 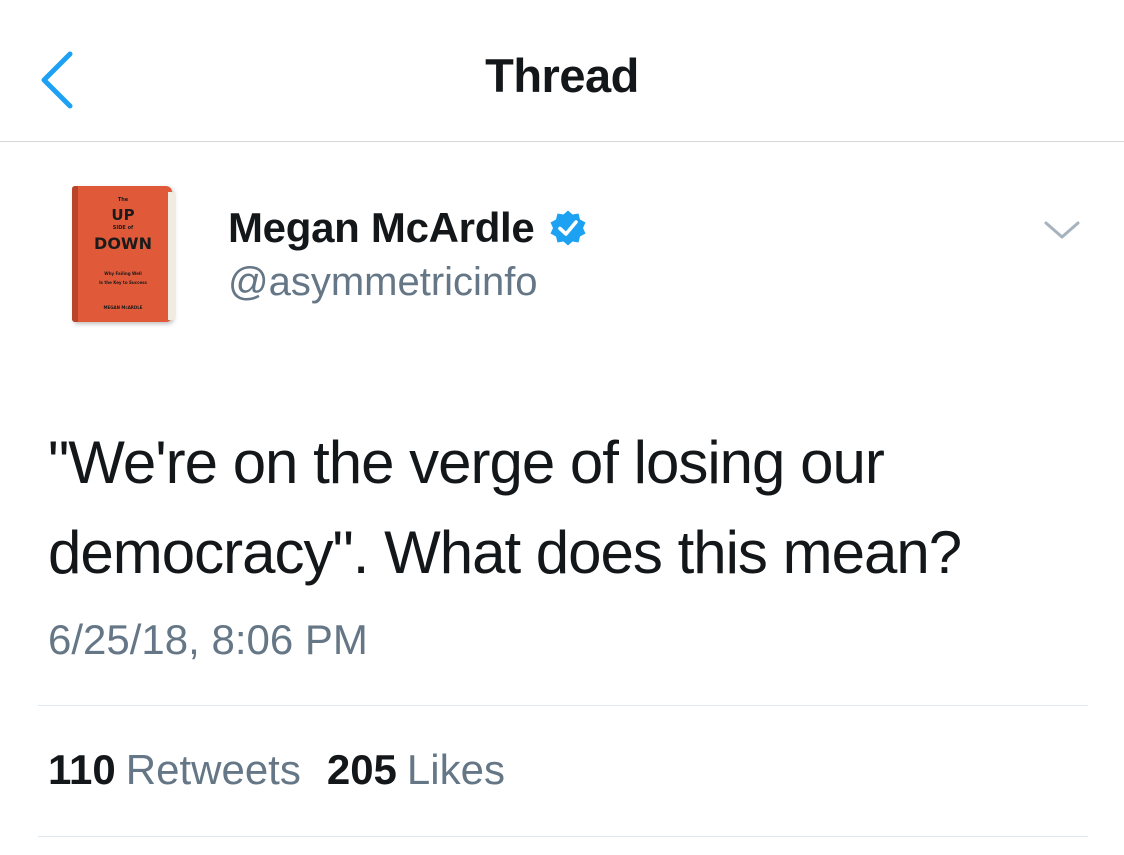 I want to click on avatar-book-text: Is the Key to Success, so click(x=123, y=282).